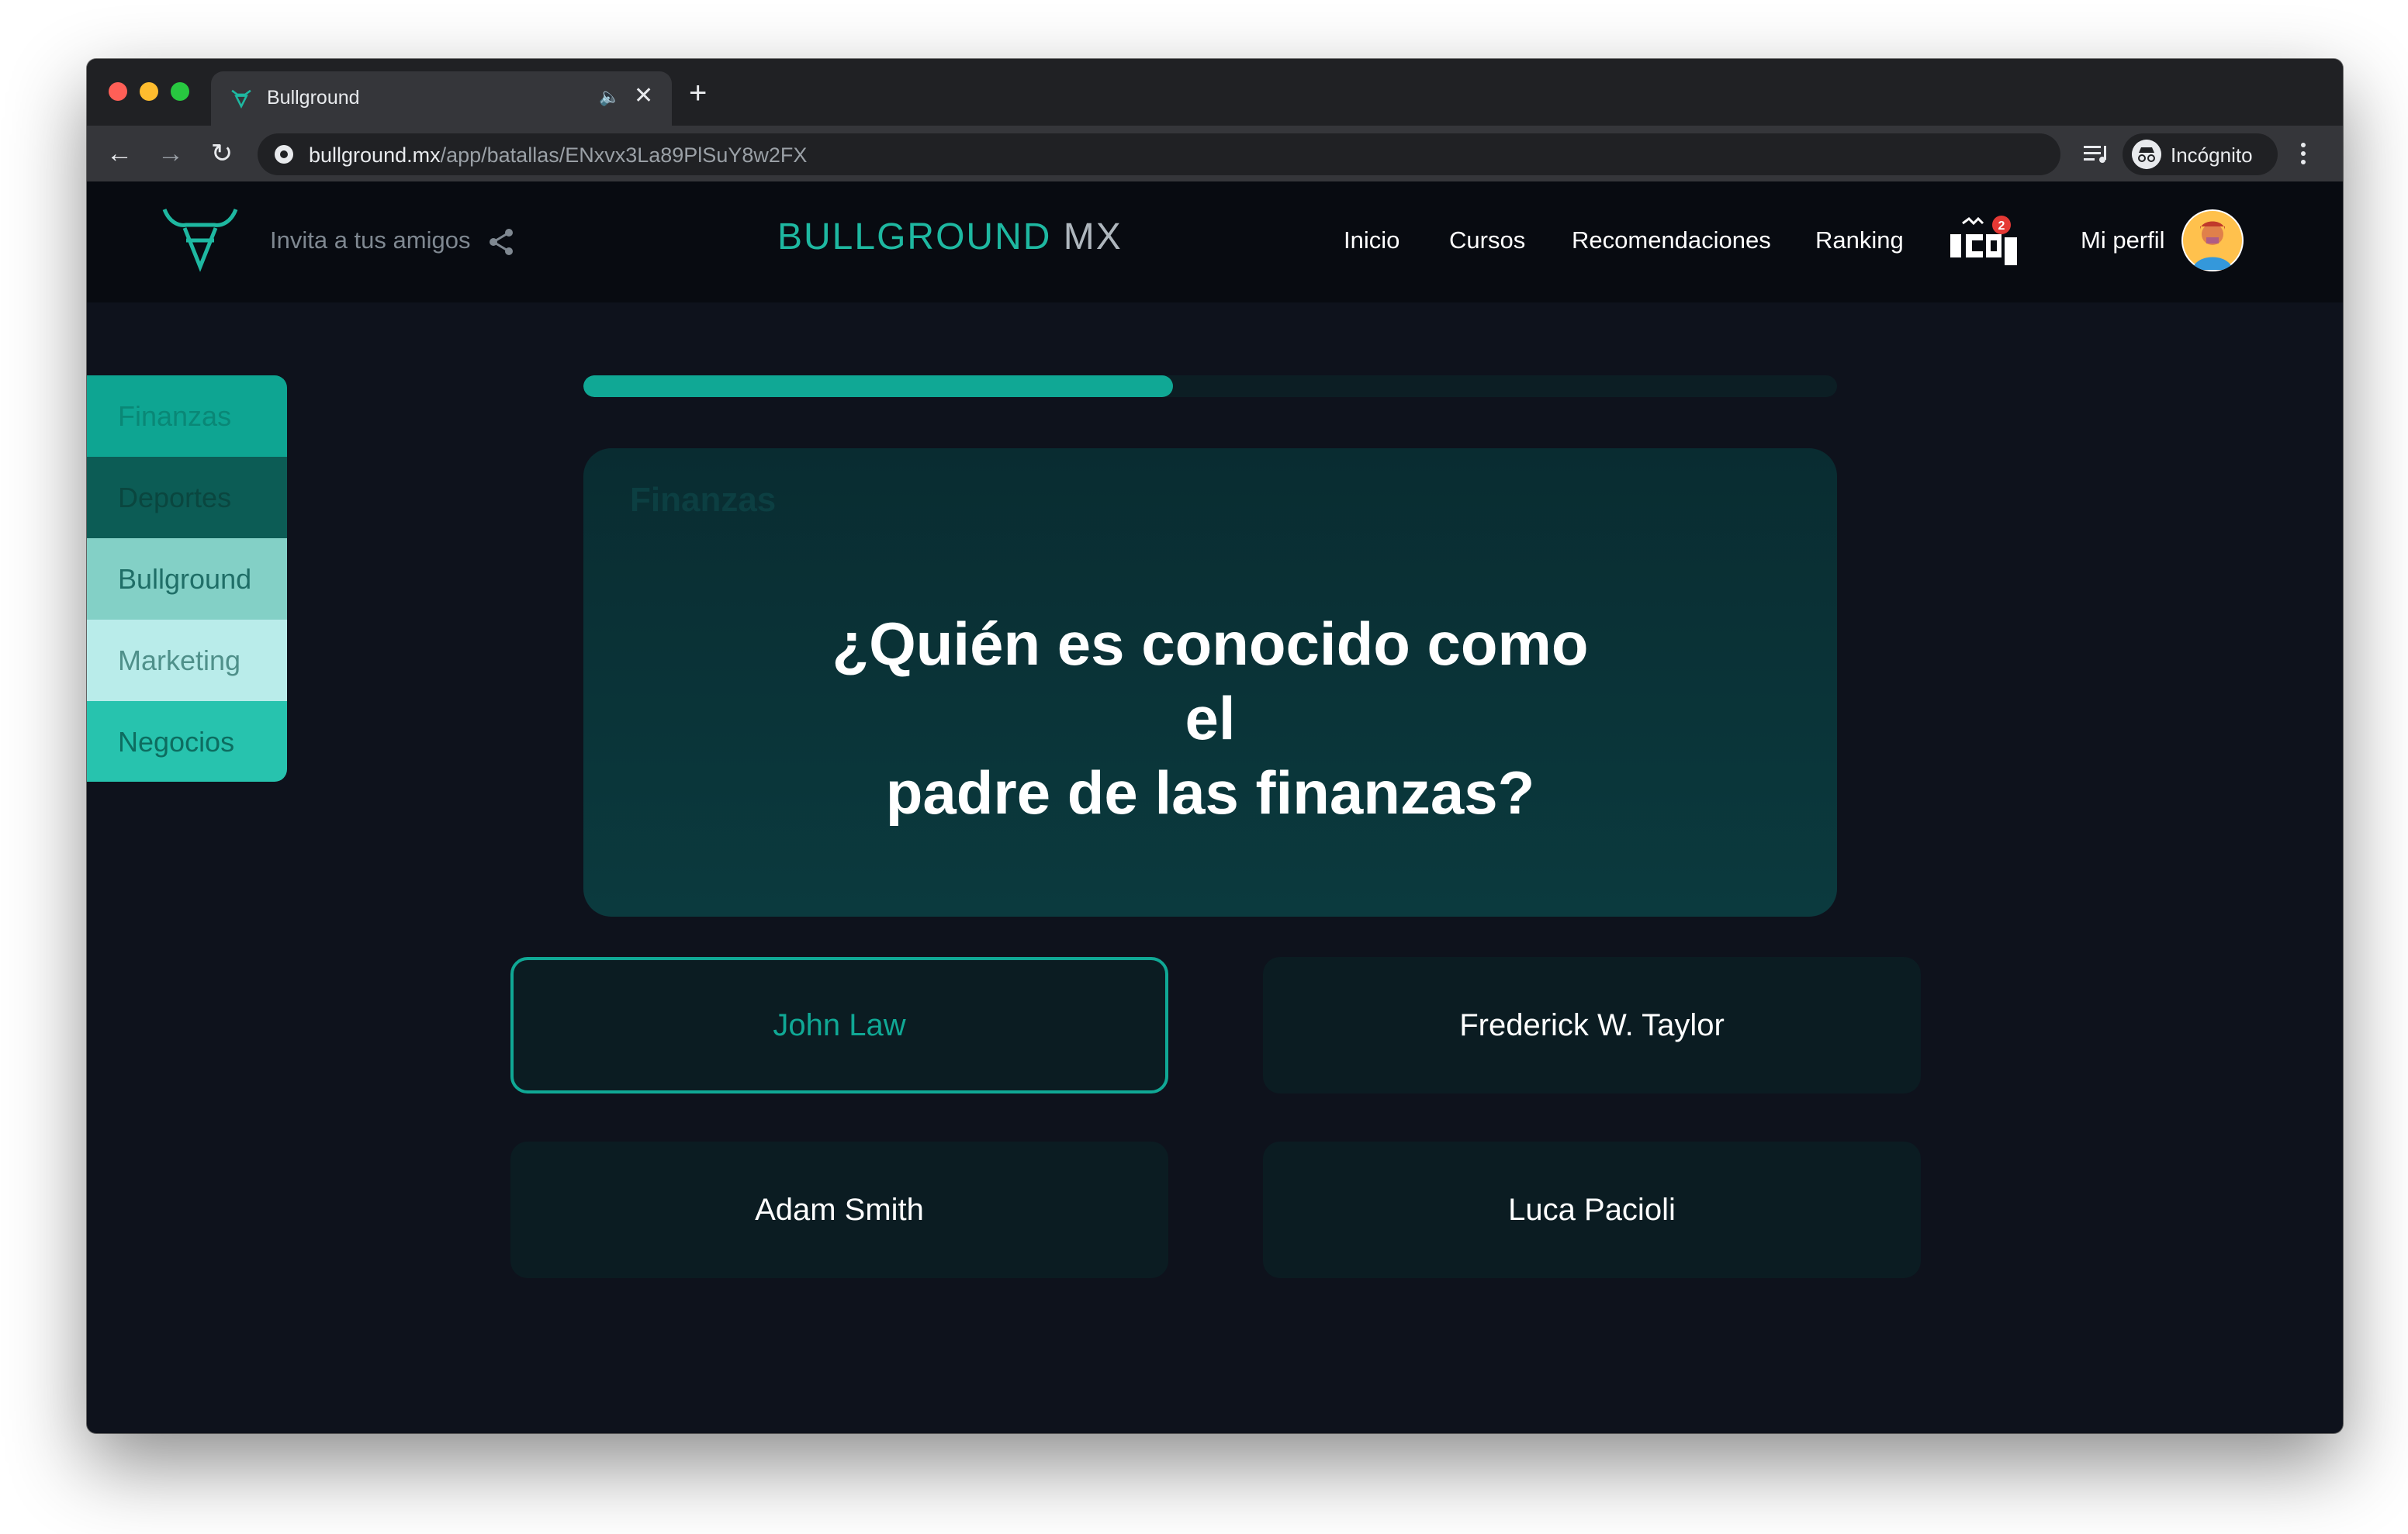  Describe the element at coordinates (119, 153) in the screenshot. I see `back-arrow-icon: ←` at that location.